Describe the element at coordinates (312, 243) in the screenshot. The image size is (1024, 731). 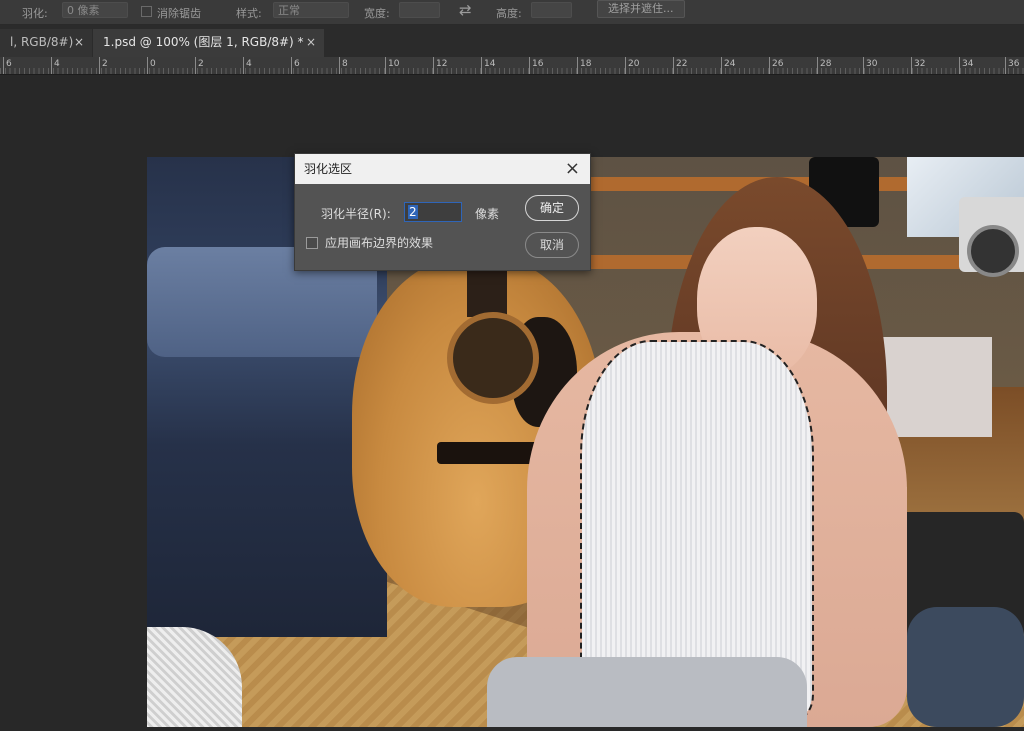
I see `apply-canvas-bounds-checkbox` at that location.